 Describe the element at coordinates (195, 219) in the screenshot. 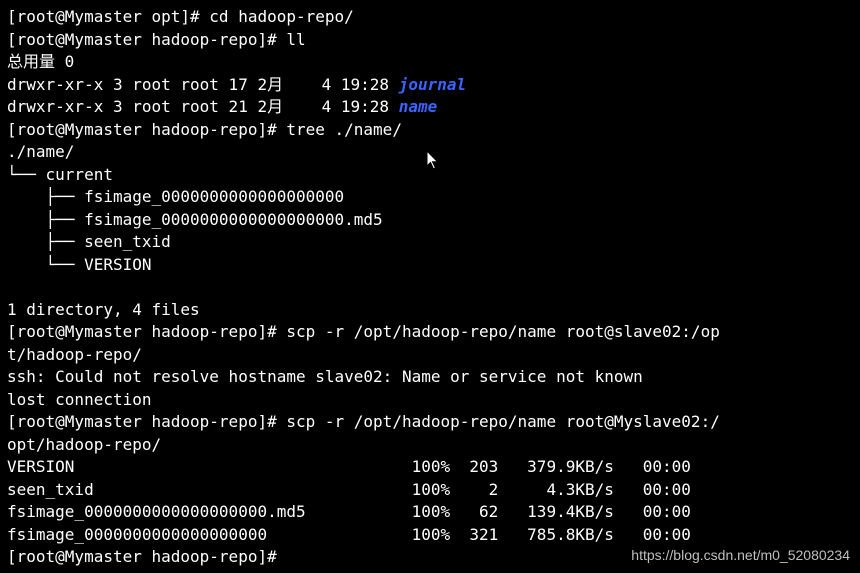

I see `terminal-line: ├── fsimage_0000000000000000000.md5` at that location.